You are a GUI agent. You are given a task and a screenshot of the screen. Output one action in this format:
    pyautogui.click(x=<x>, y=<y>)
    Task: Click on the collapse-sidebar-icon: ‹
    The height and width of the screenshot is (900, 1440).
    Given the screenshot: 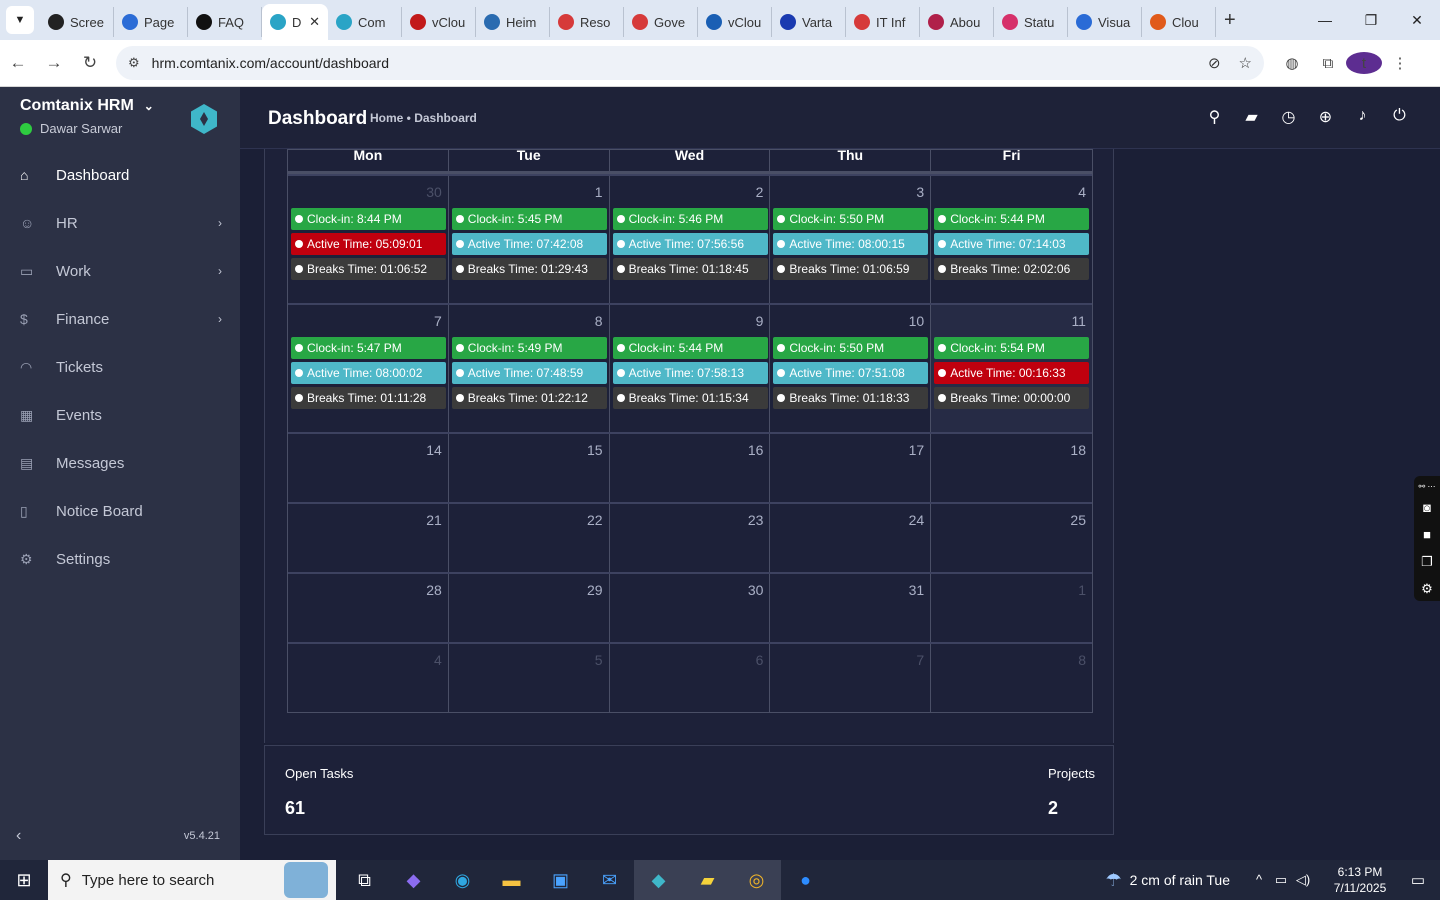 What is the action you would take?
    pyautogui.click(x=18, y=836)
    